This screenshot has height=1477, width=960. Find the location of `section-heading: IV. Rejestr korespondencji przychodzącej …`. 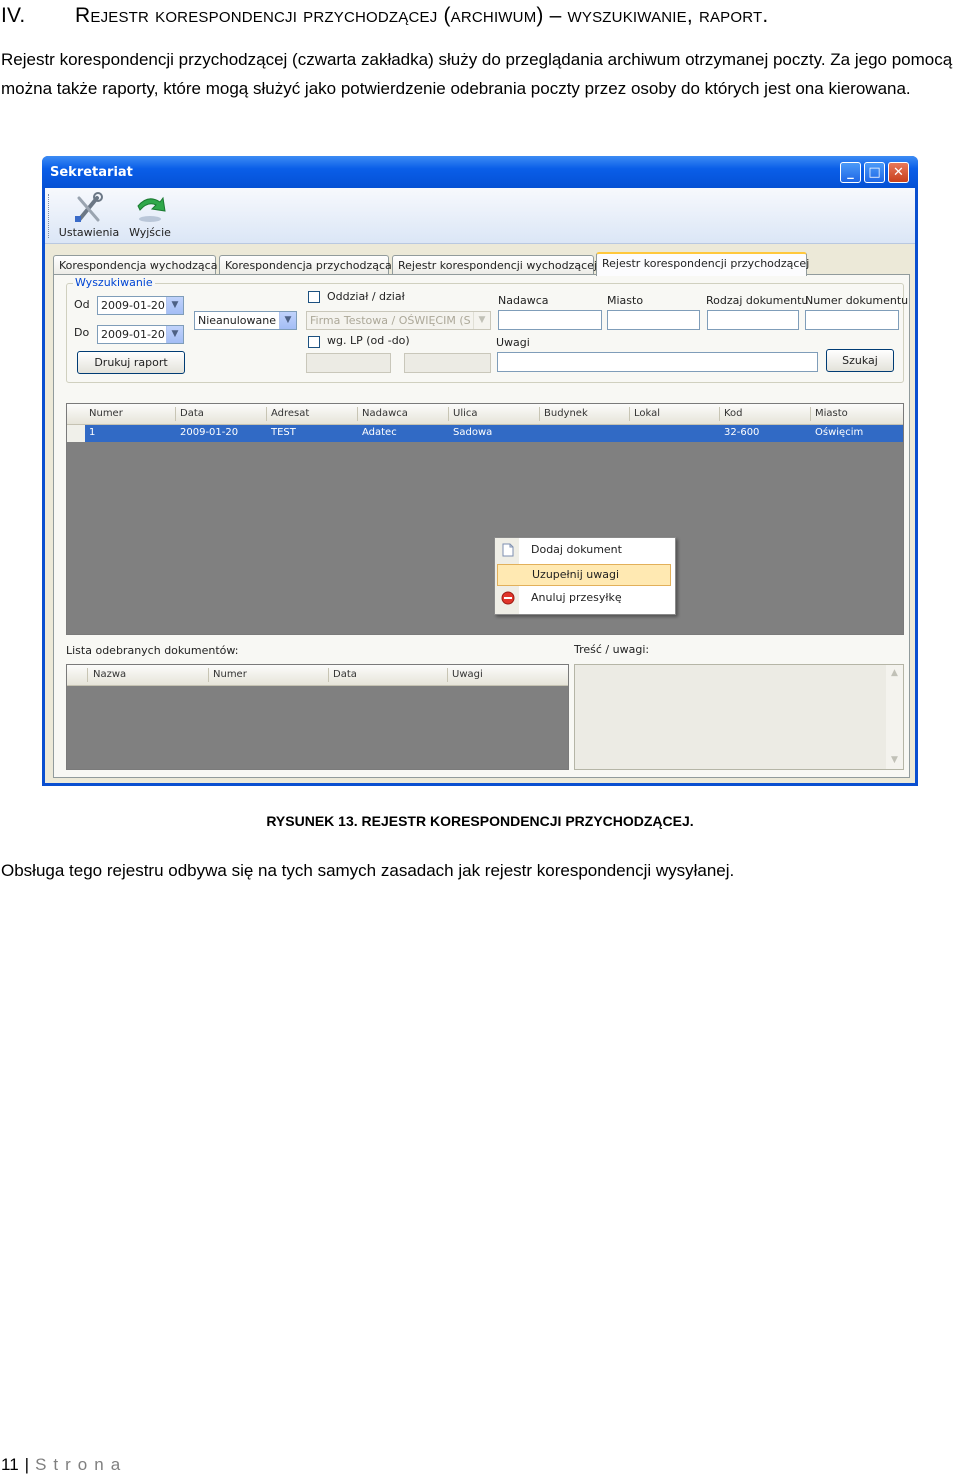

section-heading: IV. Rejestr korespondencji przychodzącej … is located at coordinates (384, 16).